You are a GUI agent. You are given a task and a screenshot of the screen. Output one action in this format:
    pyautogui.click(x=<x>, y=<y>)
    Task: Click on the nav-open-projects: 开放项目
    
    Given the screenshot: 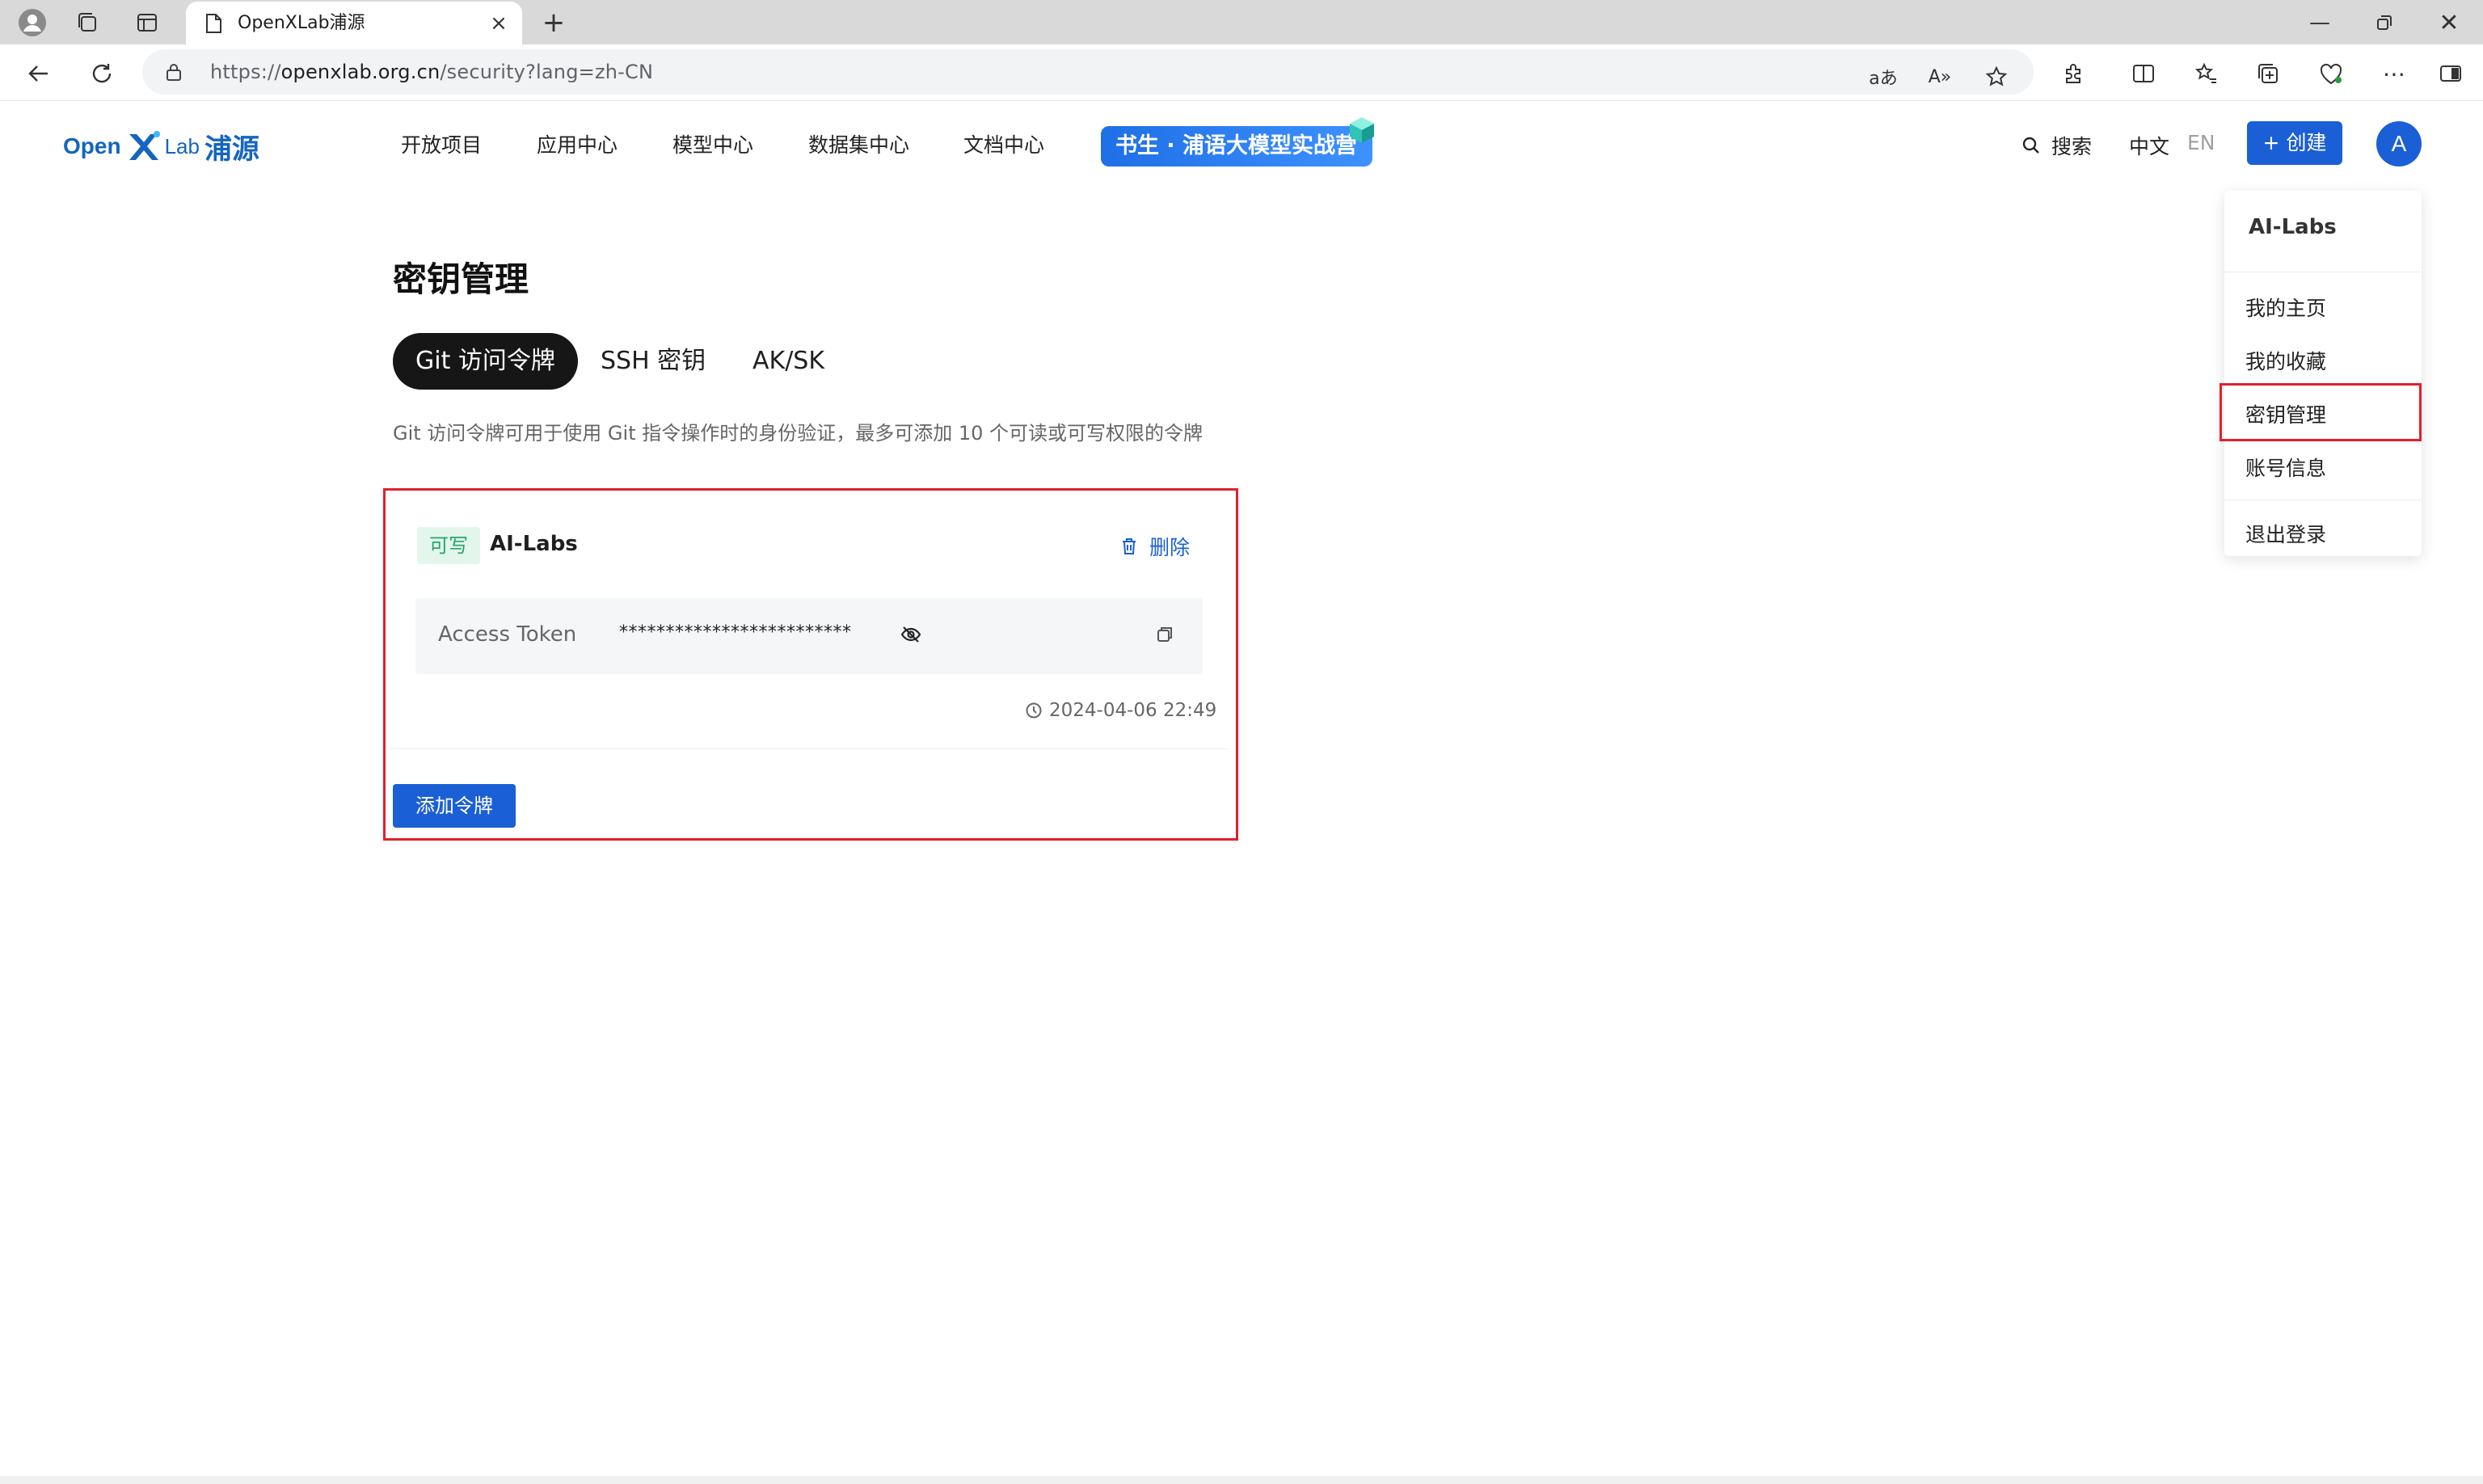 What is the action you would take?
    pyautogui.click(x=441, y=143)
    